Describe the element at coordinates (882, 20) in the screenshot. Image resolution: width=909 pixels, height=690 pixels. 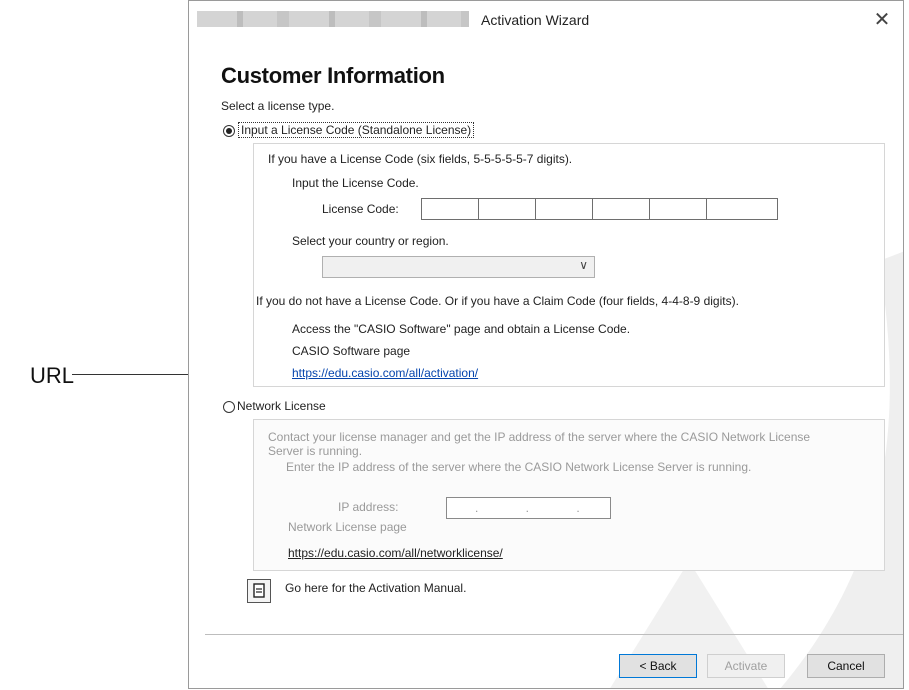
I see `close-icon: ✕` at that location.